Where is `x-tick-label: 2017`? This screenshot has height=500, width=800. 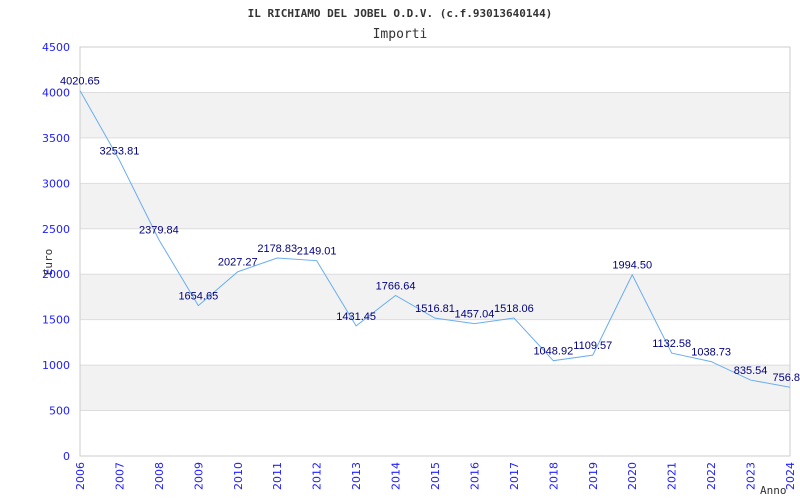 x-tick-label: 2017 is located at coordinates (514, 476).